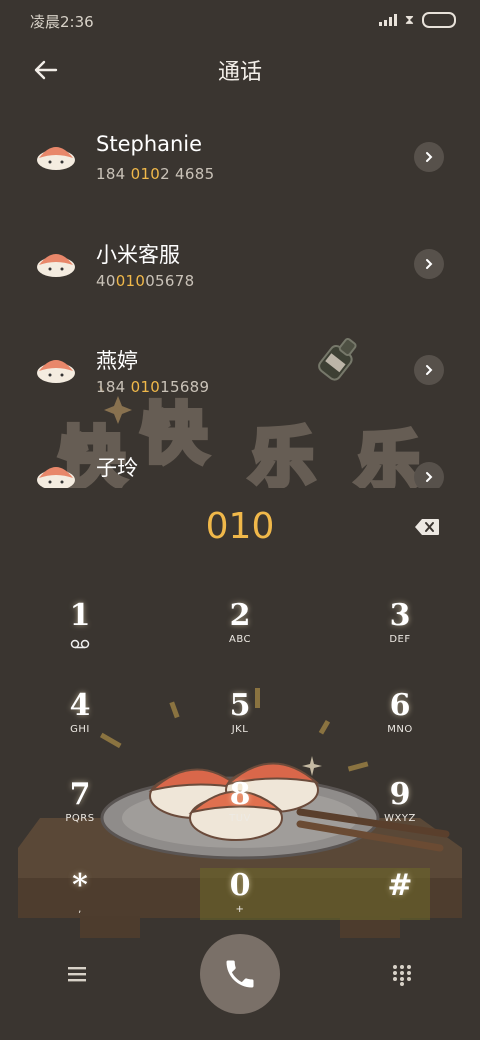 This screenshot has height=1040, width=480. What do you see at coordinates (240, 373) in the screenshot?
I see `contact-row: 燕婷 184 01015689` at bounding box center [240, 373].